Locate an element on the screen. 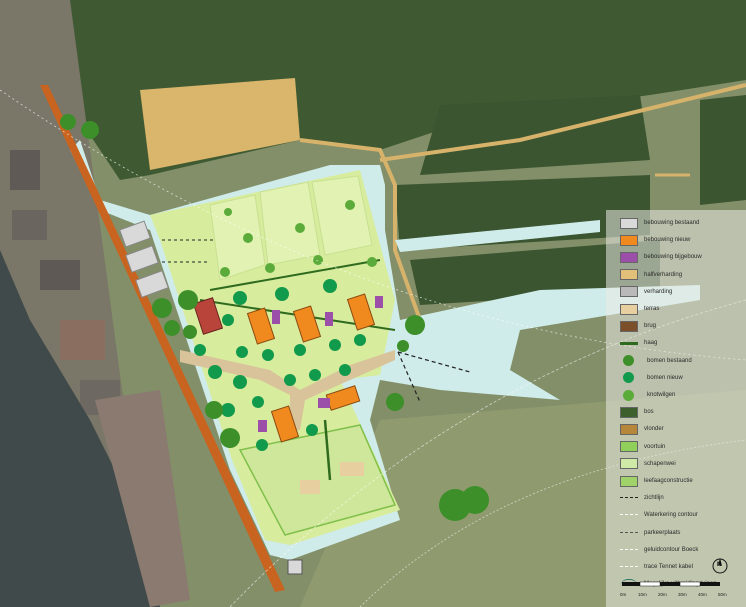 This screenshot has height=607, width=746. legend-item-label: bebouwing bestaand is located at coordinates (672, 223).